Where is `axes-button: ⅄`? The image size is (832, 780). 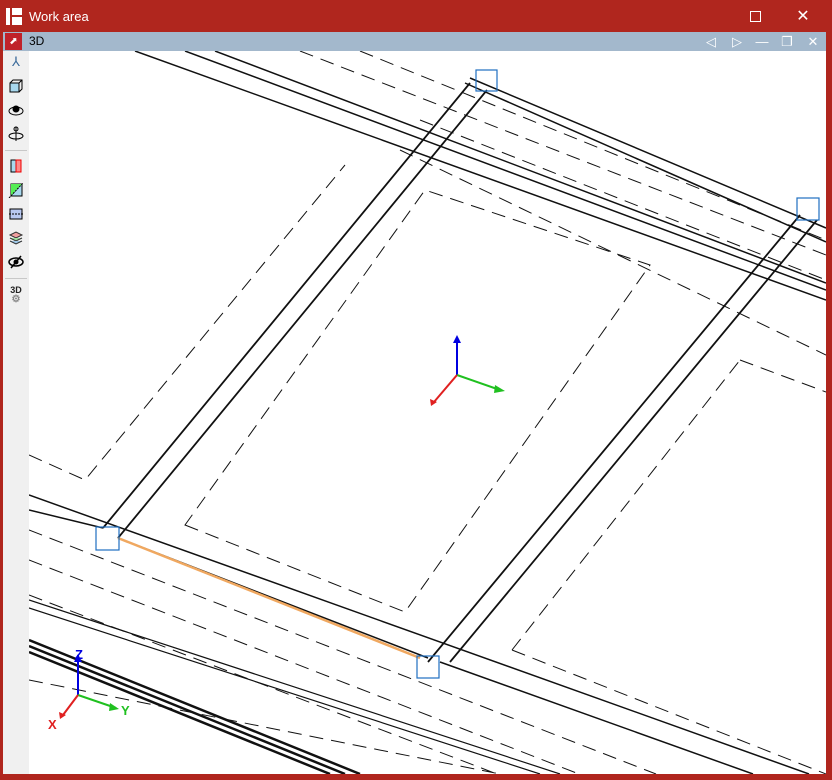
axes-button: ⅄ is located at coordinates (16, 62).